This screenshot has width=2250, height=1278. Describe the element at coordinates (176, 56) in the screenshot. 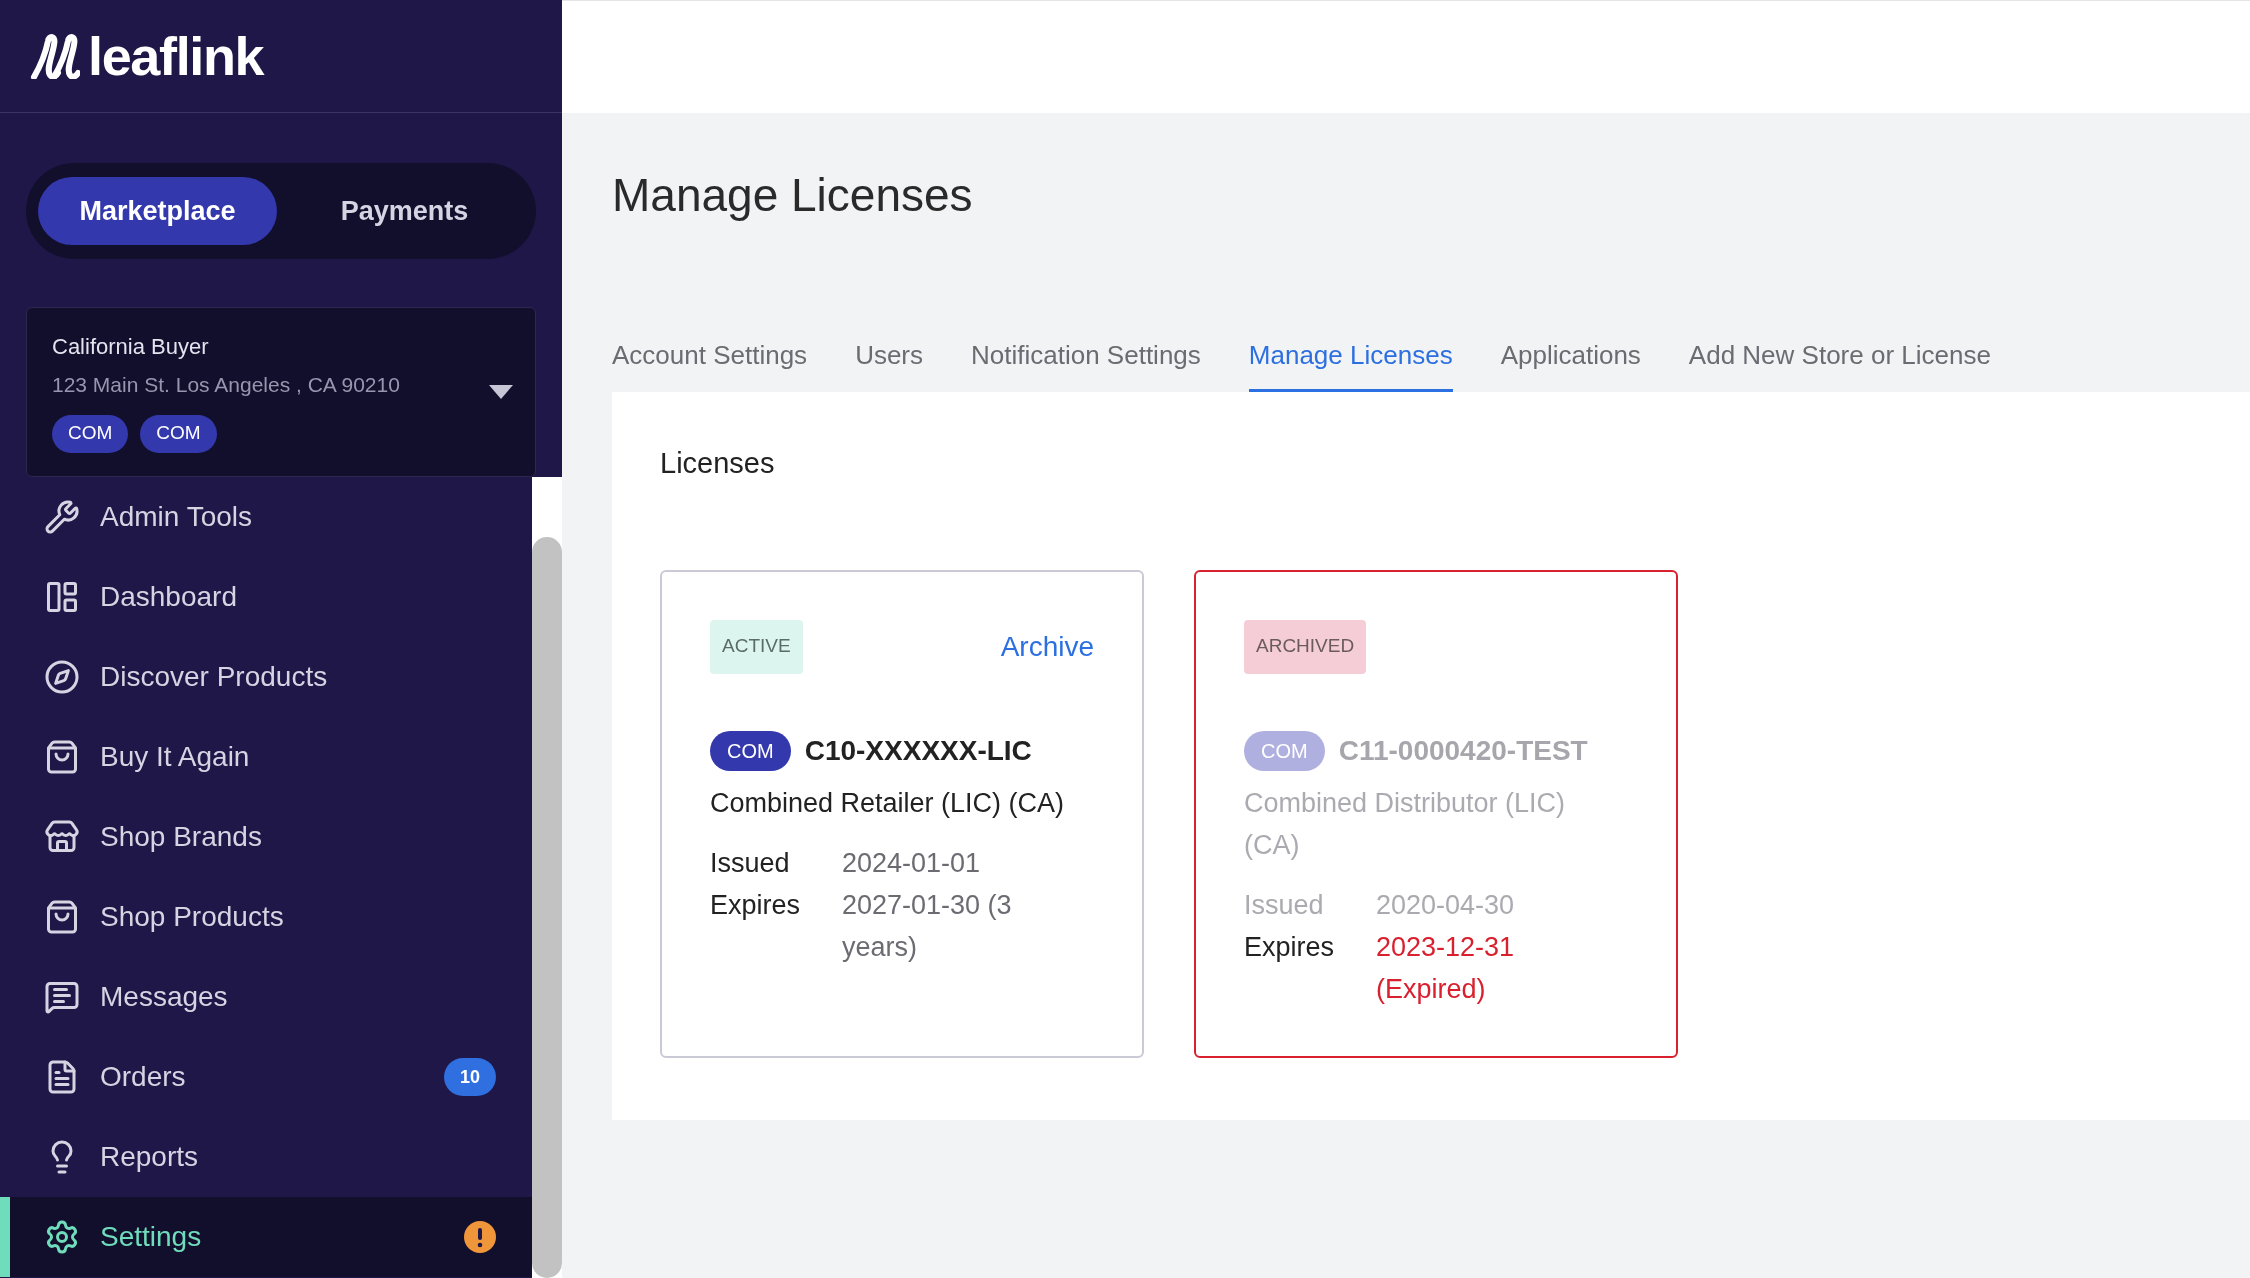

I see `brand-name: leaflink` at that location.